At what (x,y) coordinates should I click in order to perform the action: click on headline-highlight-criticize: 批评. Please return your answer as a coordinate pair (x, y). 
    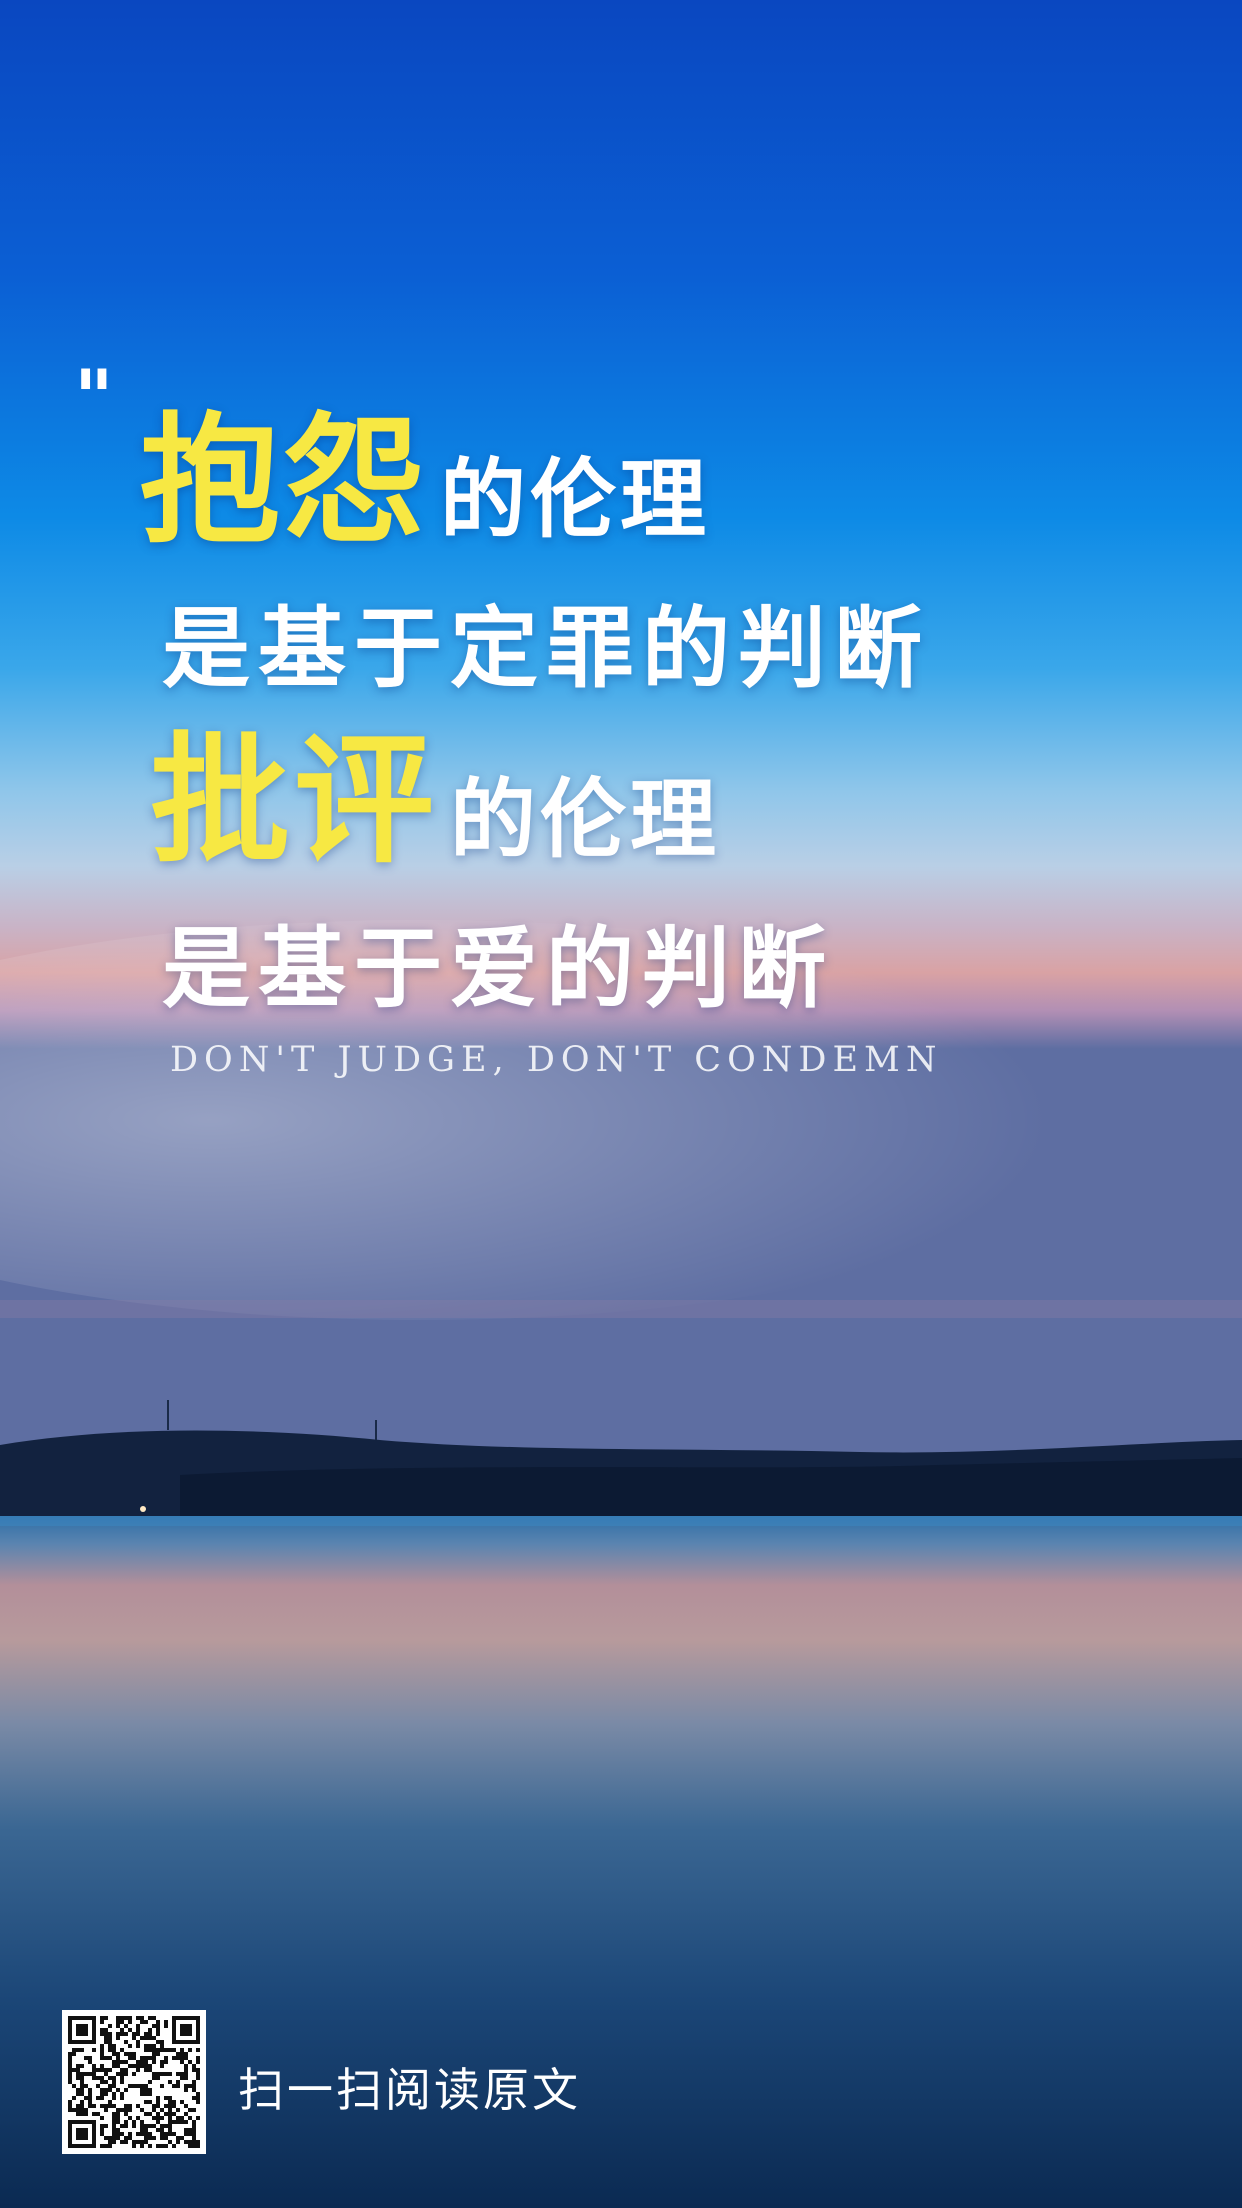
    Looking at the image, I should click on (294, 801).